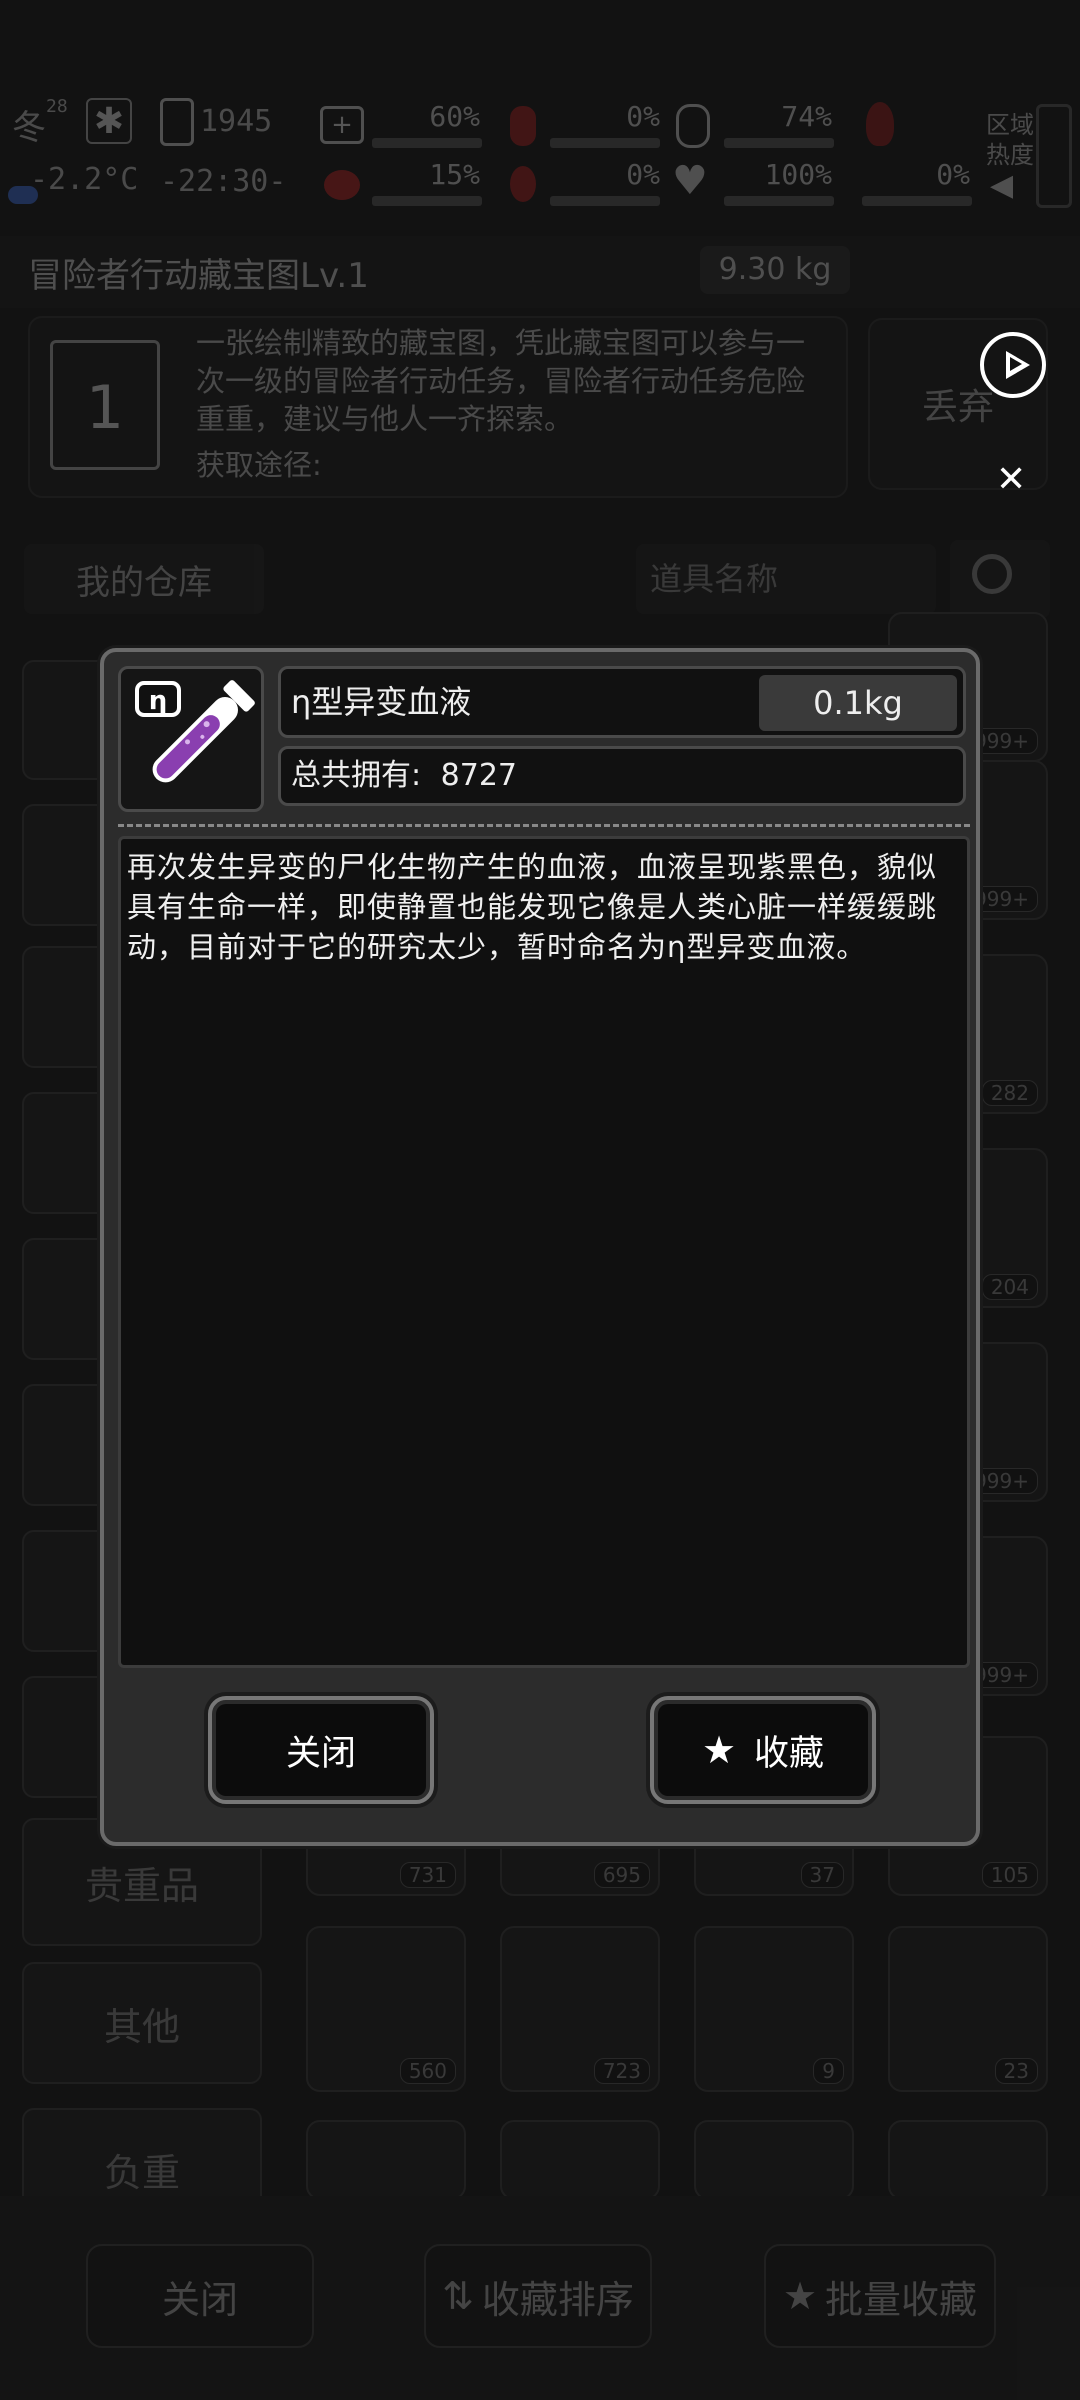 Image resolution: width=1080 pixels, height=2400 pixels. Describe the element at coordinates (29, 128) in the screenshot. I see `season-label: 冬` at that location.